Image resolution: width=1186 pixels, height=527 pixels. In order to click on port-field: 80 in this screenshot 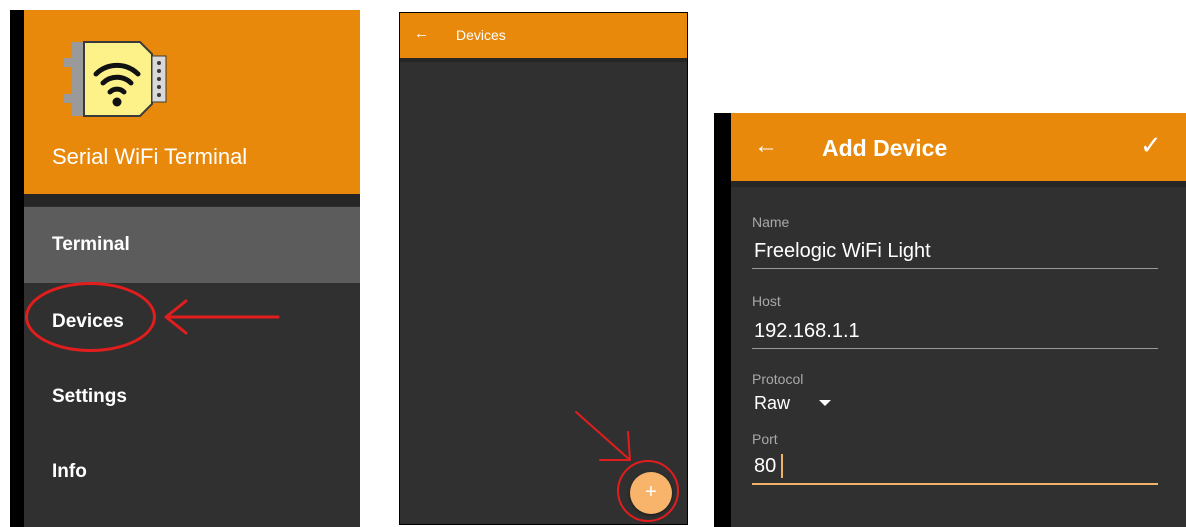, I will do `click(765, 466)`.